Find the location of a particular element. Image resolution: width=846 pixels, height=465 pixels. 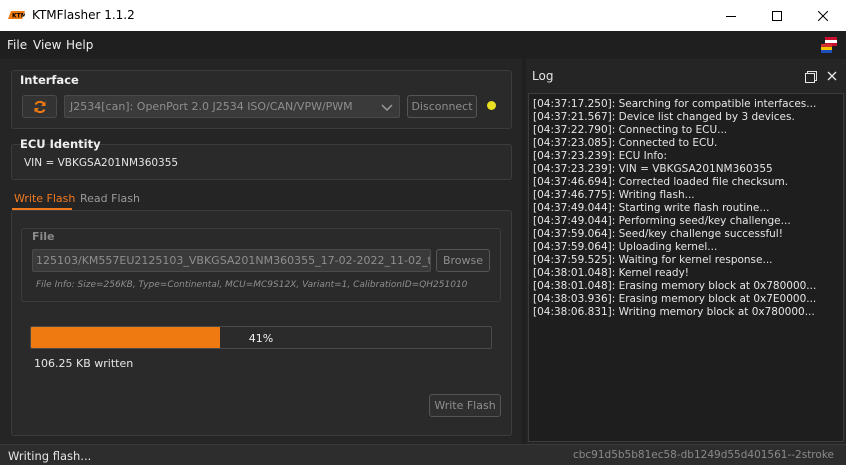

log-line: [04:38:01.048]: Kernel ready! is located at coordinates (611, 273).